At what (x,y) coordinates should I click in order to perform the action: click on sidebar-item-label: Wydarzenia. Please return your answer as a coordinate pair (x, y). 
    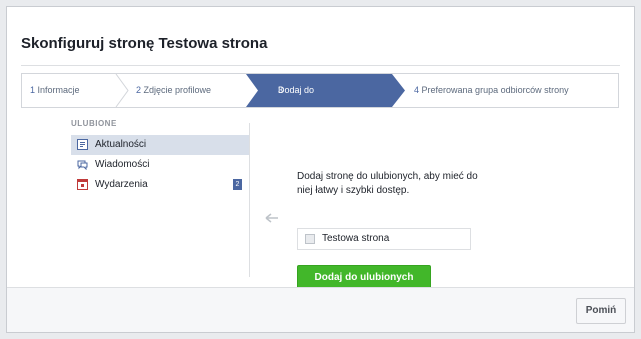
    Looking at the image, I should click on (121, 184).